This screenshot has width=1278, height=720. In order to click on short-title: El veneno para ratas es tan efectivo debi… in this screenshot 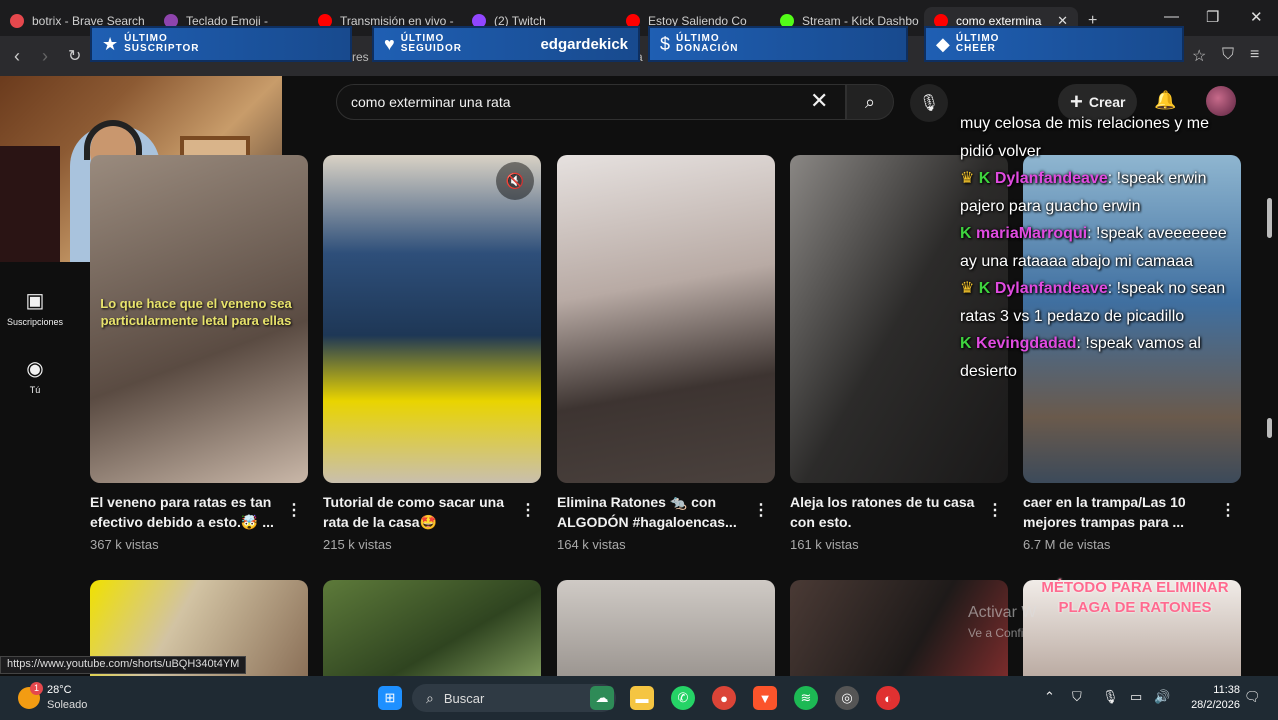, I will do `click(190, 512)`.